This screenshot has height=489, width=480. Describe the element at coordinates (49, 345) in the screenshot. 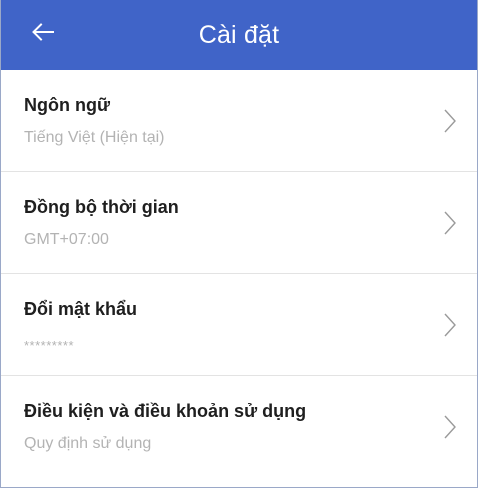

I see `password-mask: *********` at that location.